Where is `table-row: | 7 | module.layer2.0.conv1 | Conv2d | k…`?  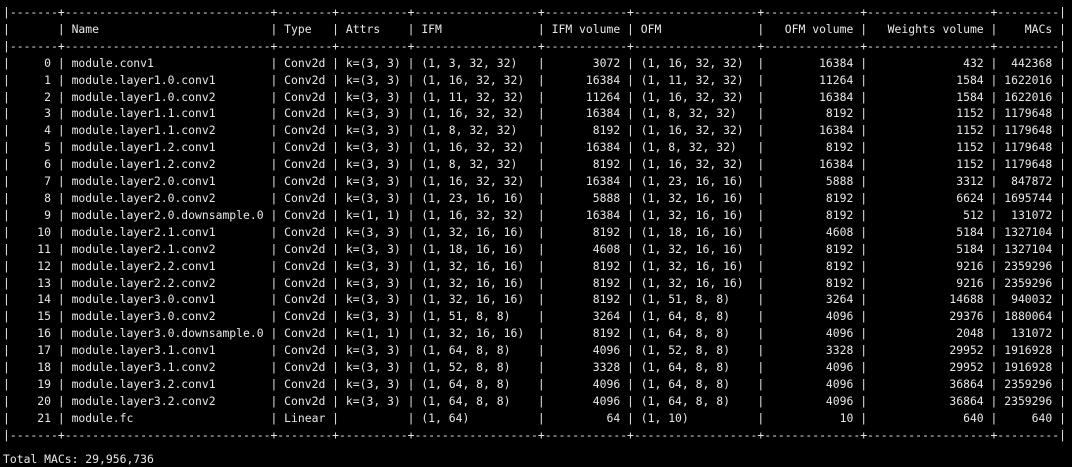
table-row: | 7 | module.layer2.0.conv1 | Conv2d | k… is located at coordinates (534, 181).